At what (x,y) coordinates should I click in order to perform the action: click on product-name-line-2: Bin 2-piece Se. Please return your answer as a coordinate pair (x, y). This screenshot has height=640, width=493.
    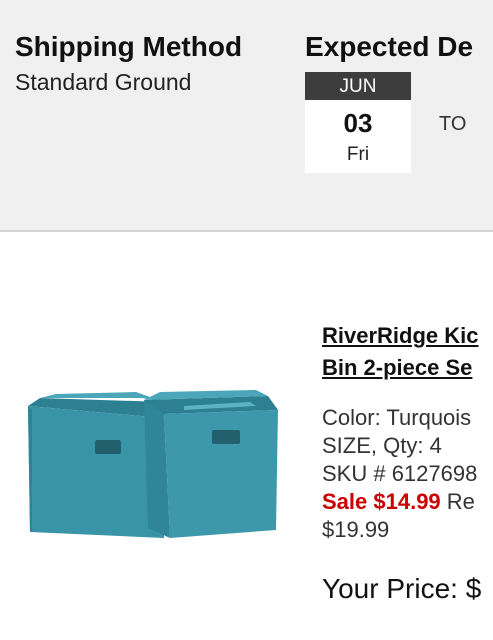
    Looking at the image, I should click on (407, 368).